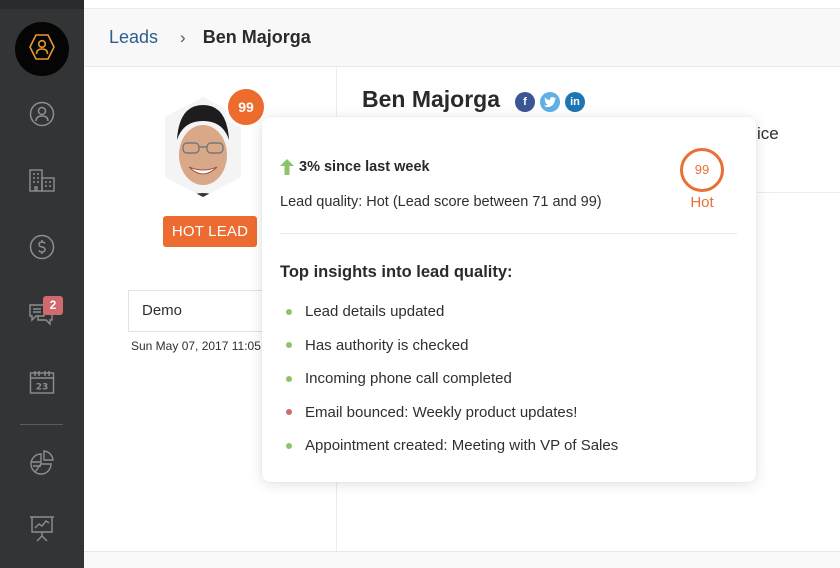 The height and width of the screenshot is (568, 840). What do you see at coordinates (387, 345) in the screenshot?
I see `insight-text: Has authority is checked` at bounding box center [387, 345].